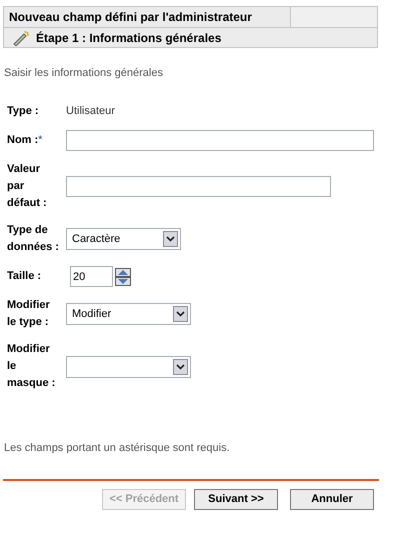 This screenshot has height=551, width=418. Describe the element at coordinates (27, 186) in the screenshot. I see `field-label: Valeur par défaut :` at that location.